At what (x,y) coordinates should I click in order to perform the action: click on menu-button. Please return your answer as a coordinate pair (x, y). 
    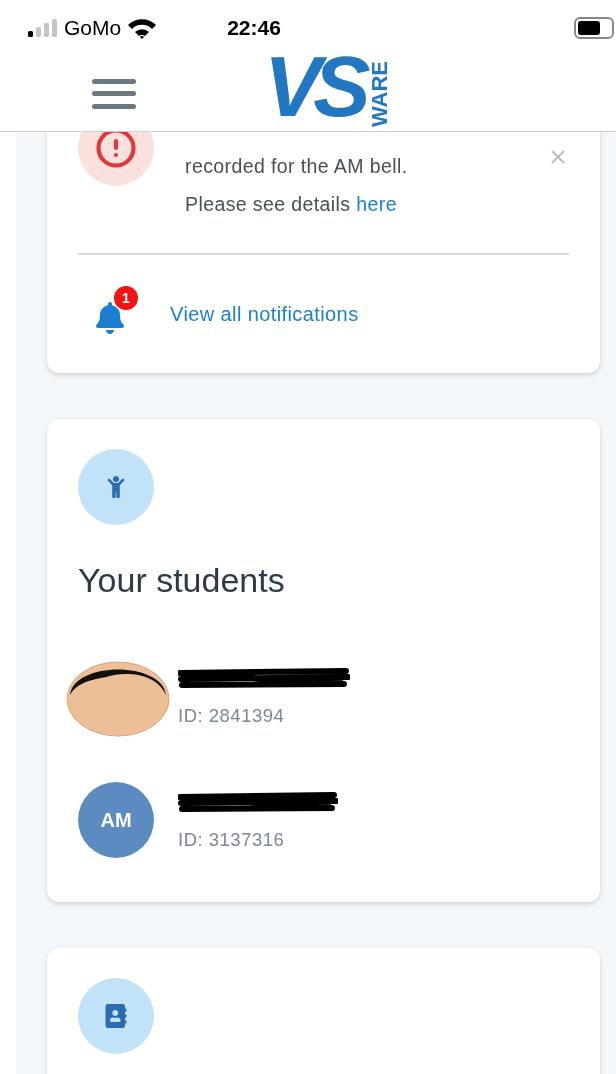
    Looking at the image, I should click on (114, 93).